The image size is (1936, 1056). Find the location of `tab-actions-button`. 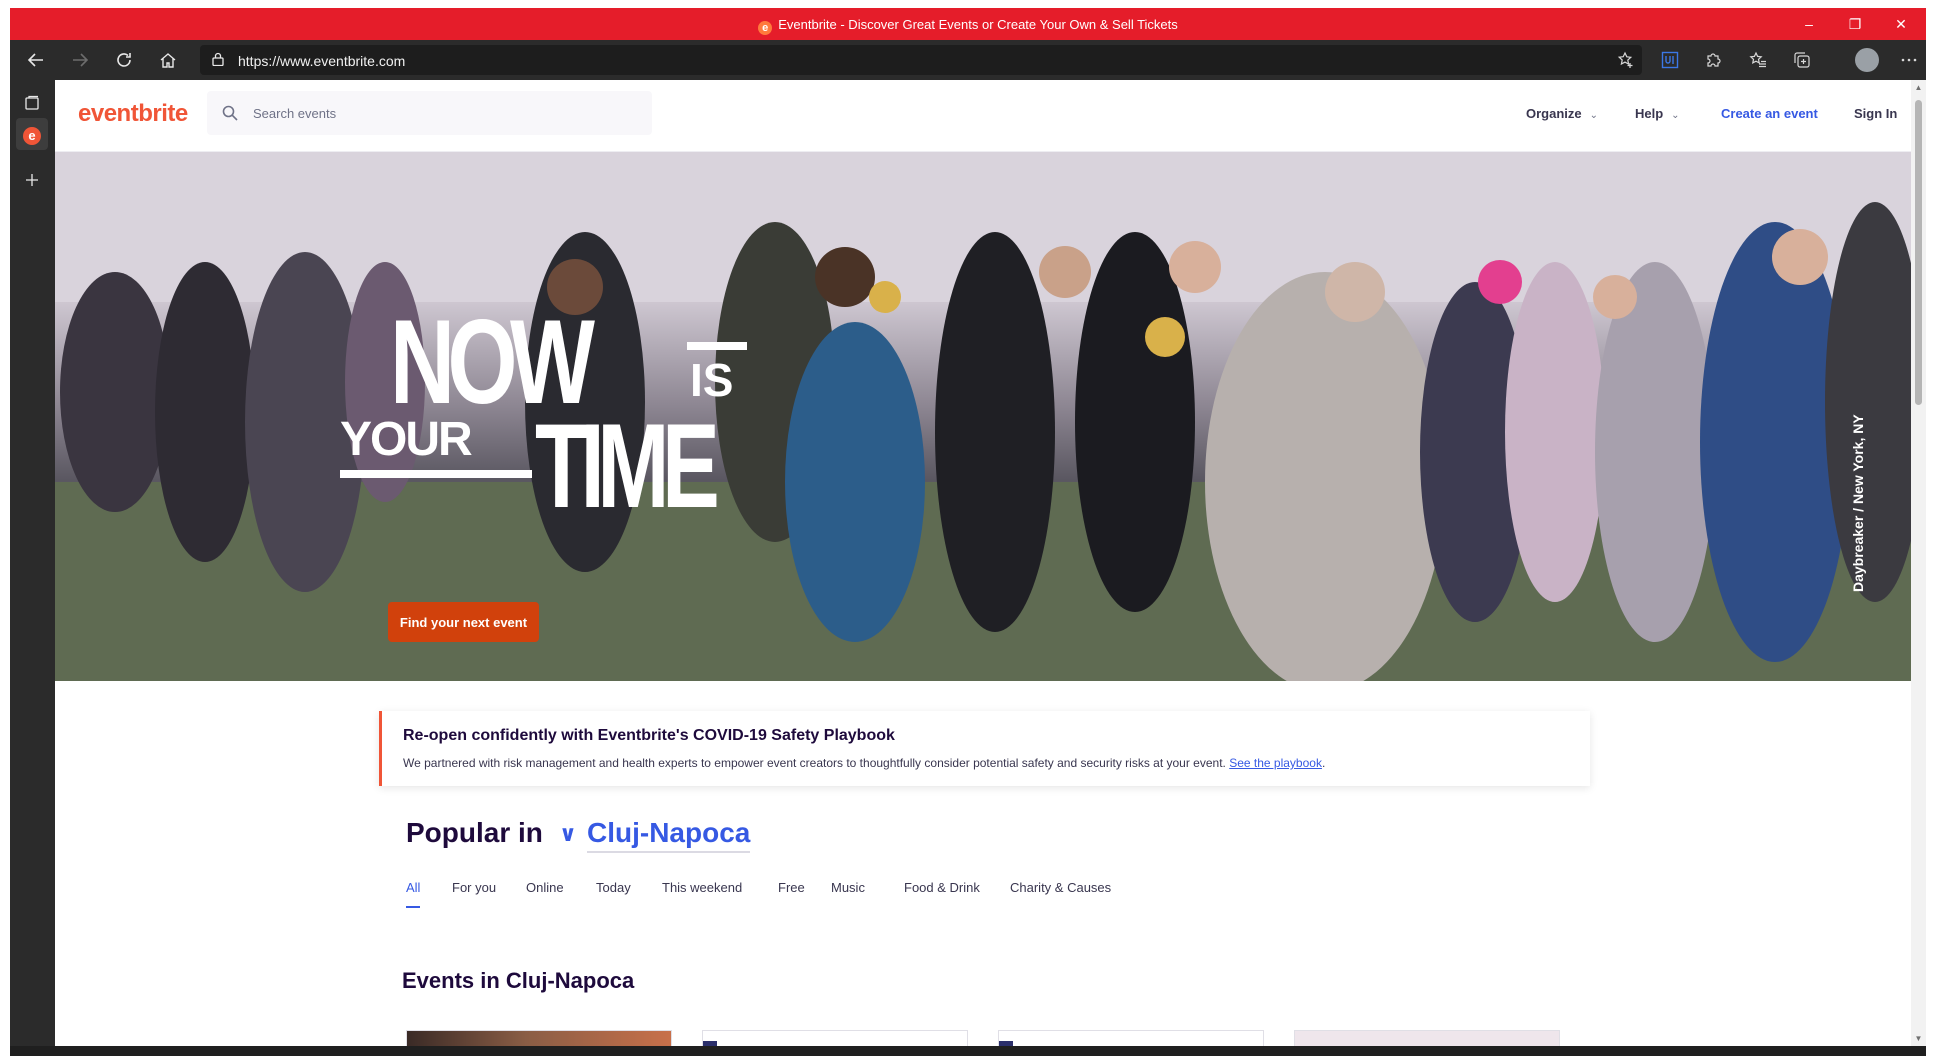

tab-actions-button is located at coordinates (32, 103).